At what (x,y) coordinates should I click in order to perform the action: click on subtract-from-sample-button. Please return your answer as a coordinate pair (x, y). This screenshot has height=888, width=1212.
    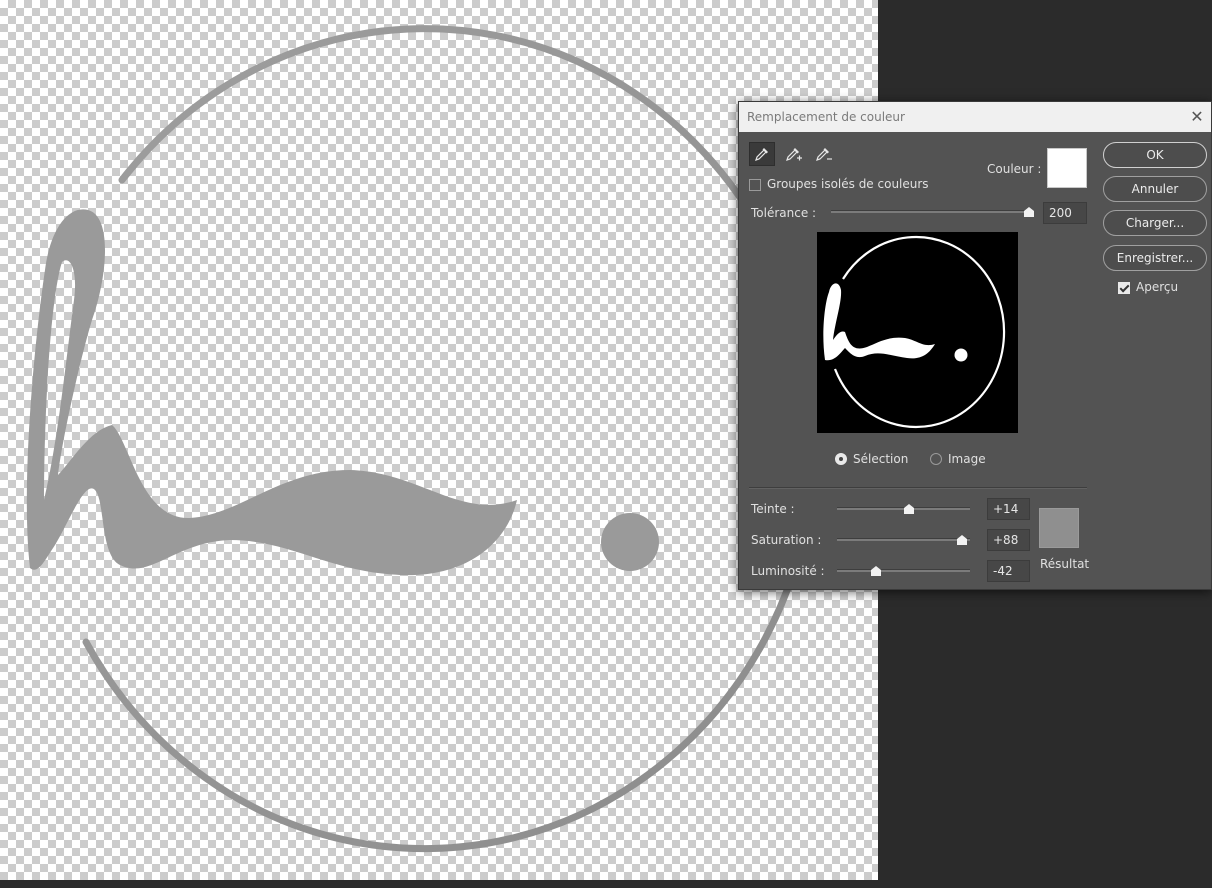
    Looking at the image, I should click on (824, 154).